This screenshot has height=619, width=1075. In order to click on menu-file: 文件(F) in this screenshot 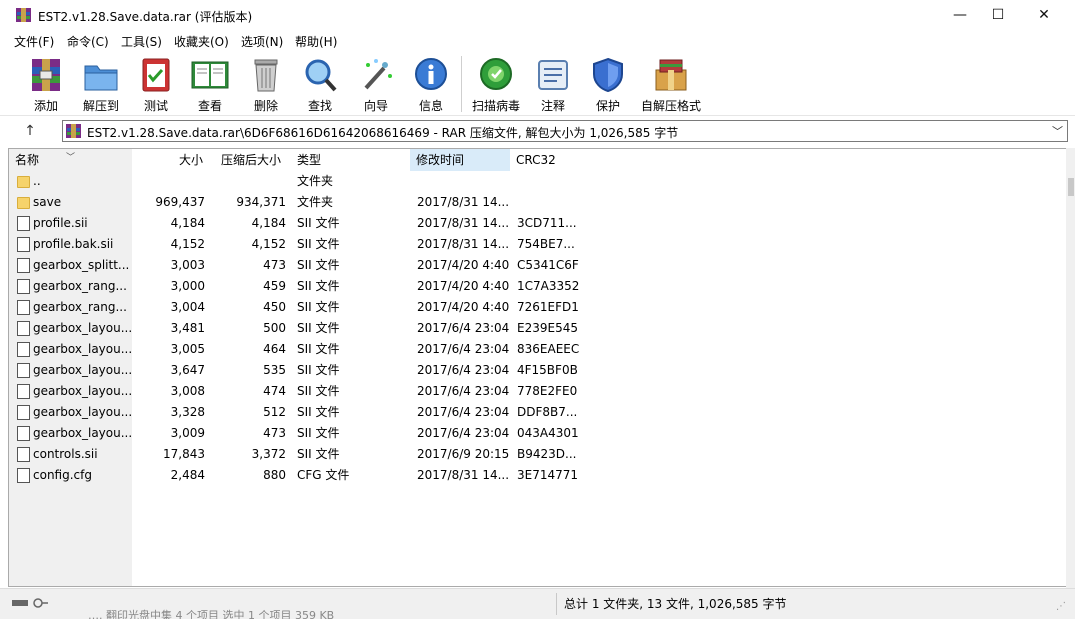, I will do `click(34, 41)`.